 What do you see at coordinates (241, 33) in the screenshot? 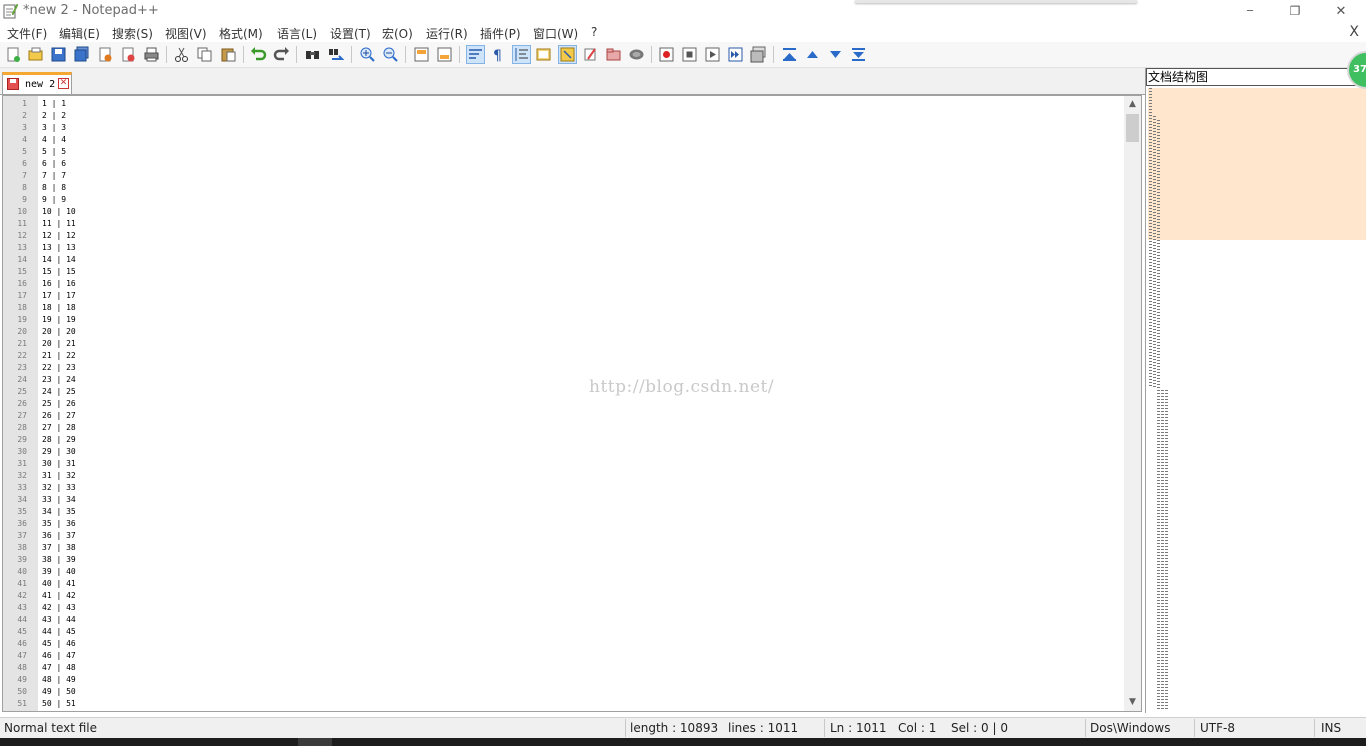
I see `menu-format: 格式(M)` at bounding box center [241, 33].